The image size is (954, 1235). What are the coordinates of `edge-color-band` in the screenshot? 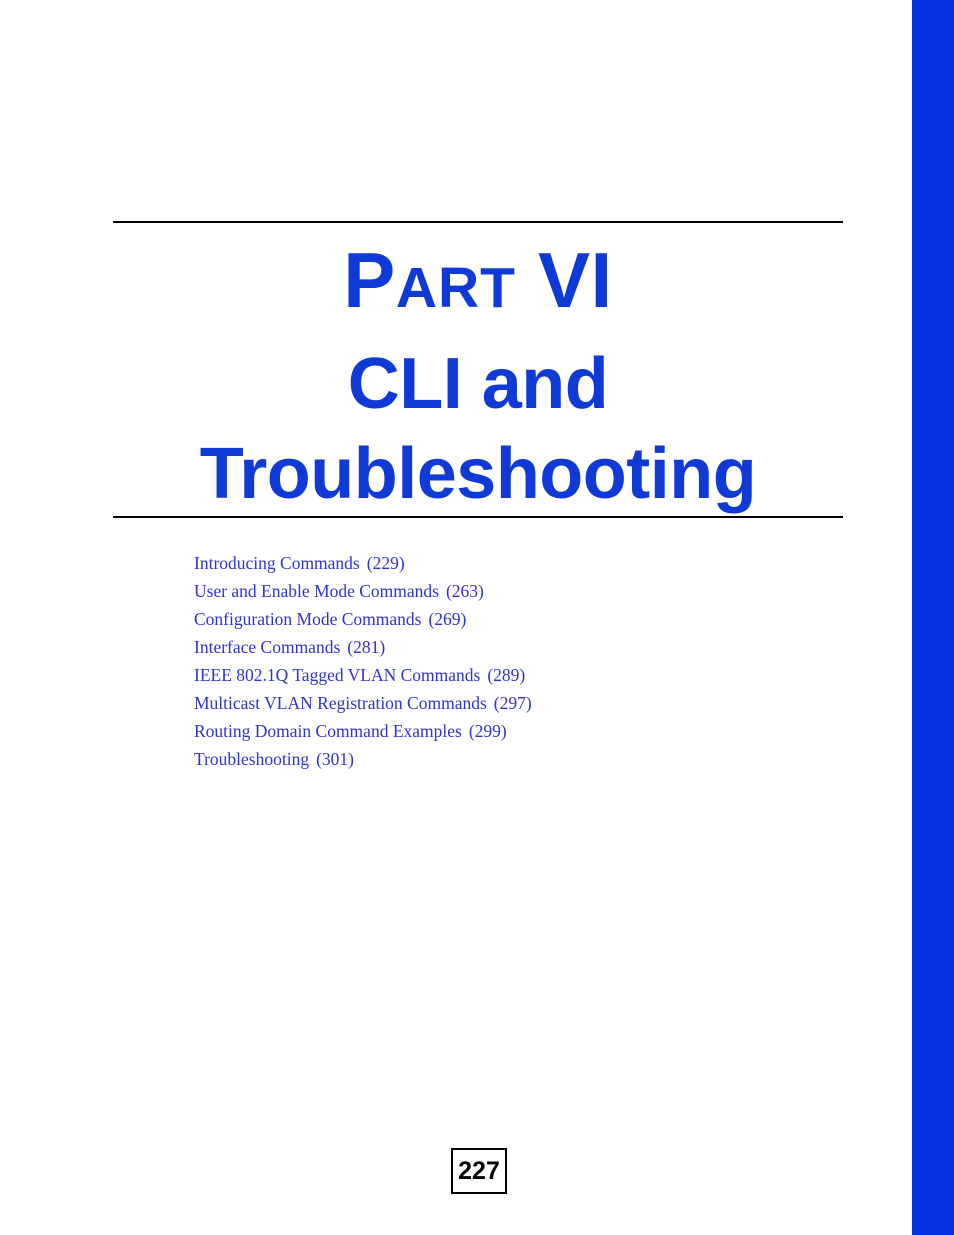 It's located at (933, 617).